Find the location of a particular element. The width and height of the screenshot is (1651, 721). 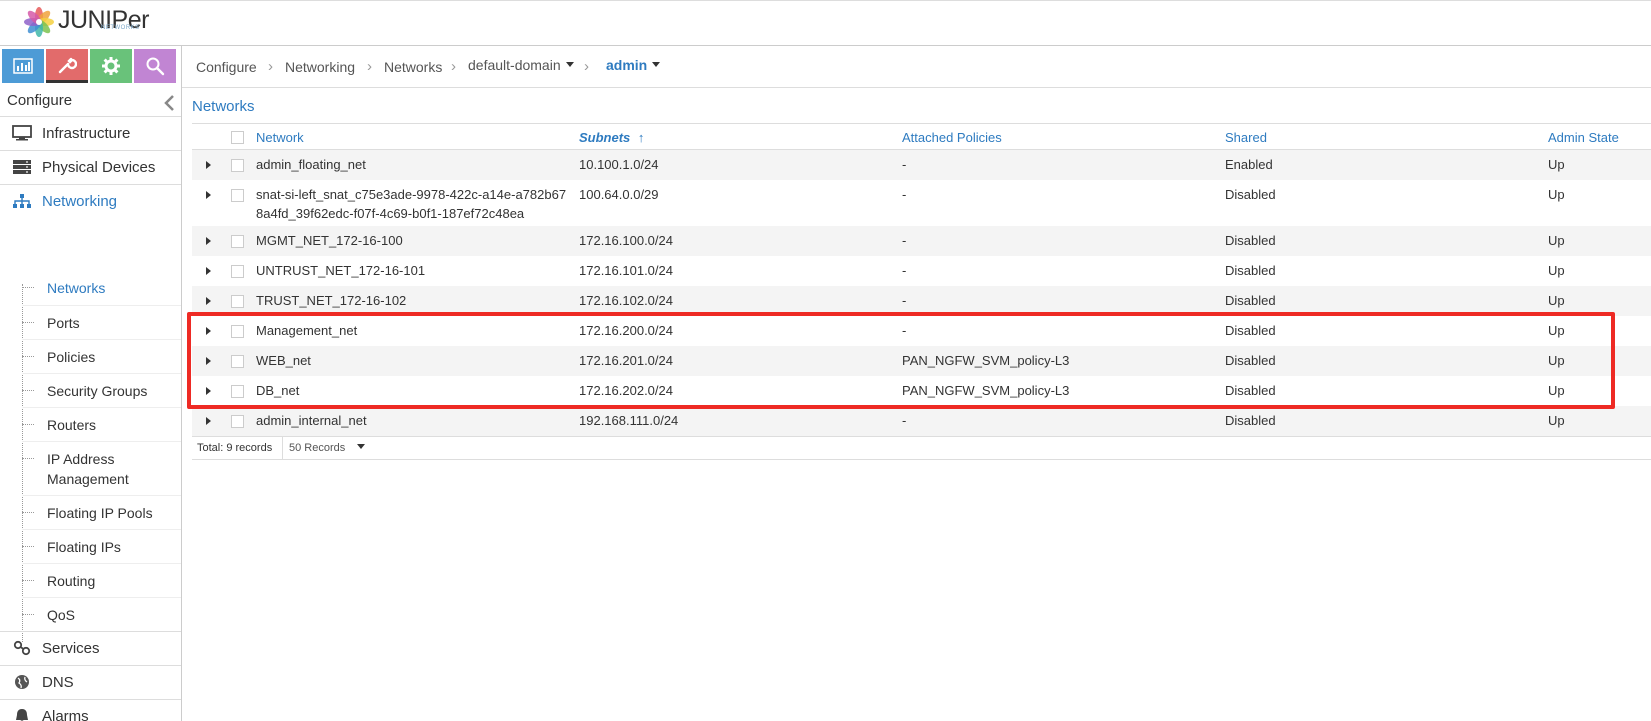

query-tab is located at coordinates (155, 66).